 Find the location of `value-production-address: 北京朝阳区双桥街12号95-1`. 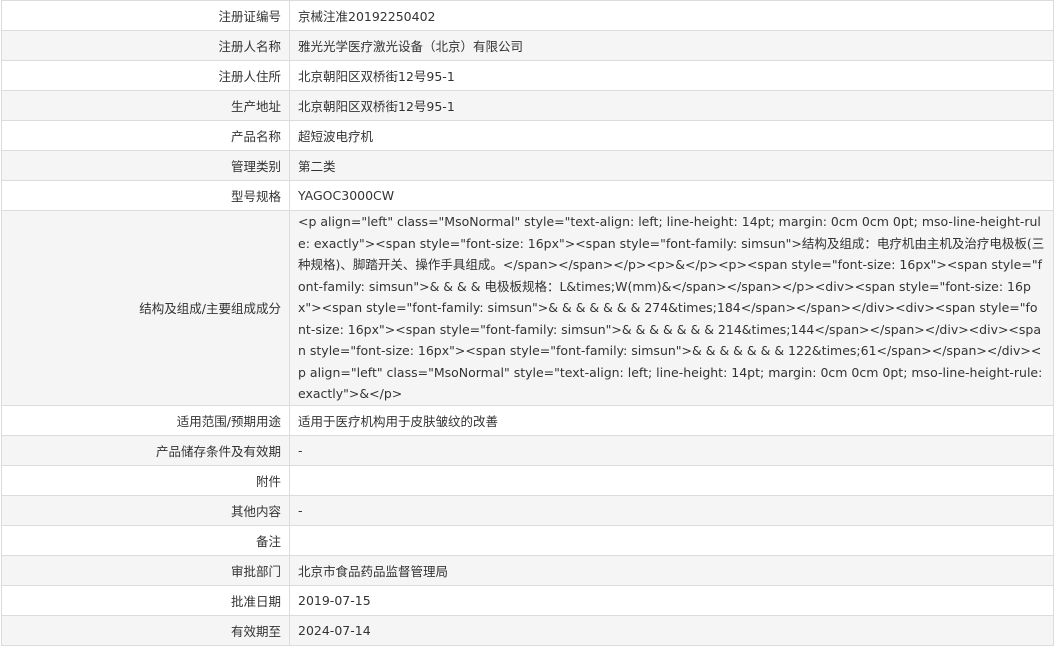

value-production-address: 北京朝阳区双桥街12号95-1 is located at coordinates (671, 105).